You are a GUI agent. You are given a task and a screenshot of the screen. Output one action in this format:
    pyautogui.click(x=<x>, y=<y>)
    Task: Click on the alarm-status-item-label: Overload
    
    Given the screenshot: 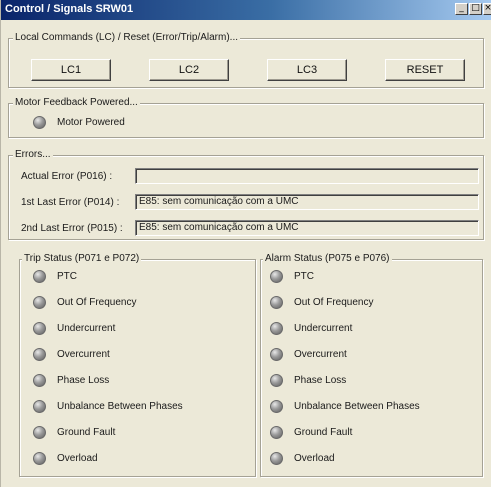 What is the action you would take?
    pyautogui.click(x=314, y=458)
    